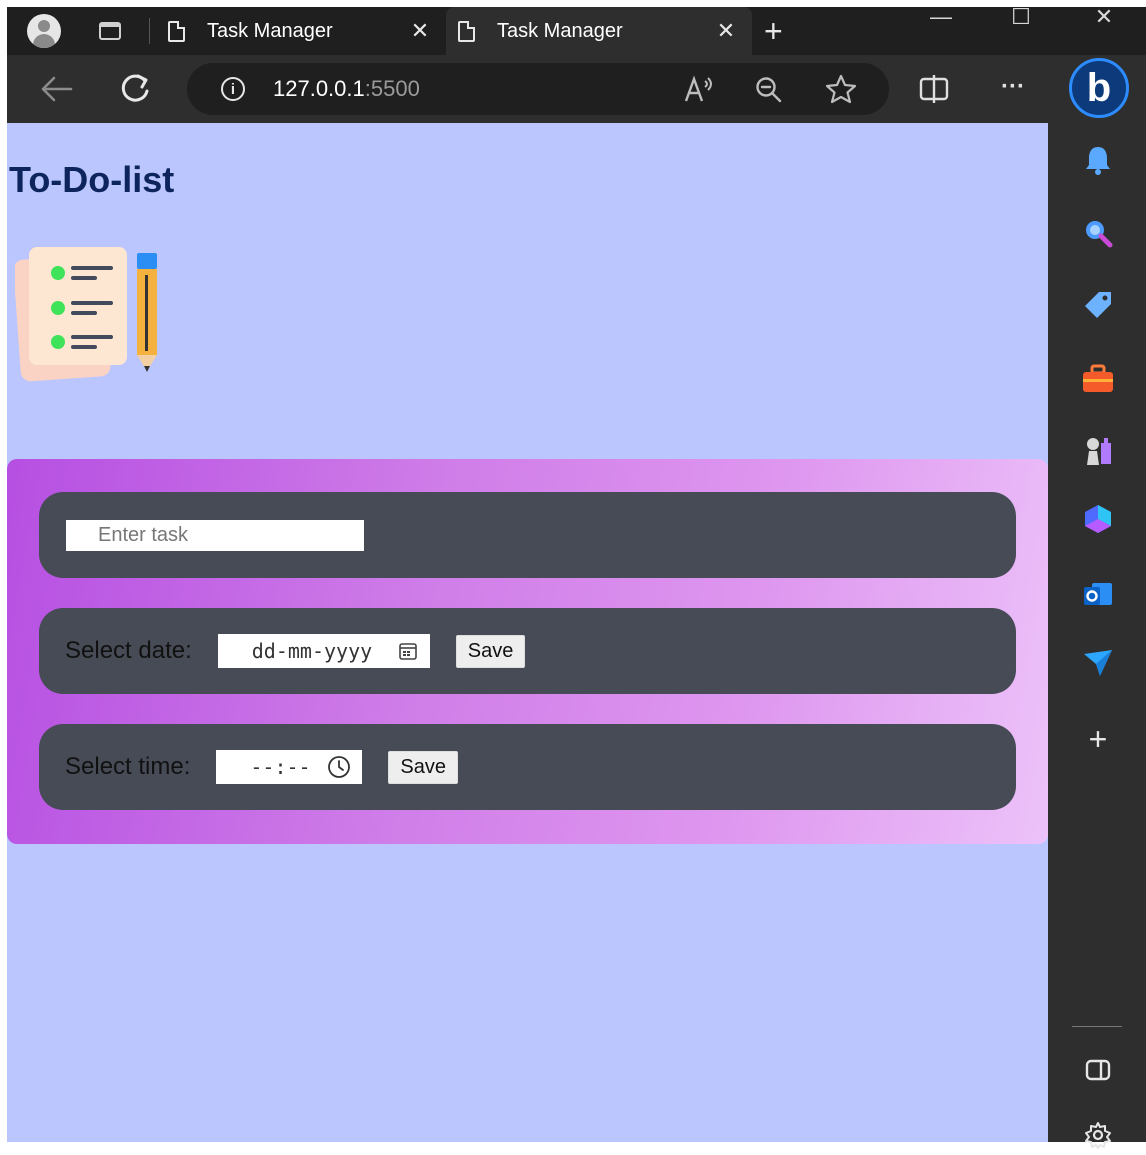 The image size is (1146, 1155). Describe the element at coordinates (1098, 1070) in the screenshot. I see `sidebar-toggle-icon` at that location.